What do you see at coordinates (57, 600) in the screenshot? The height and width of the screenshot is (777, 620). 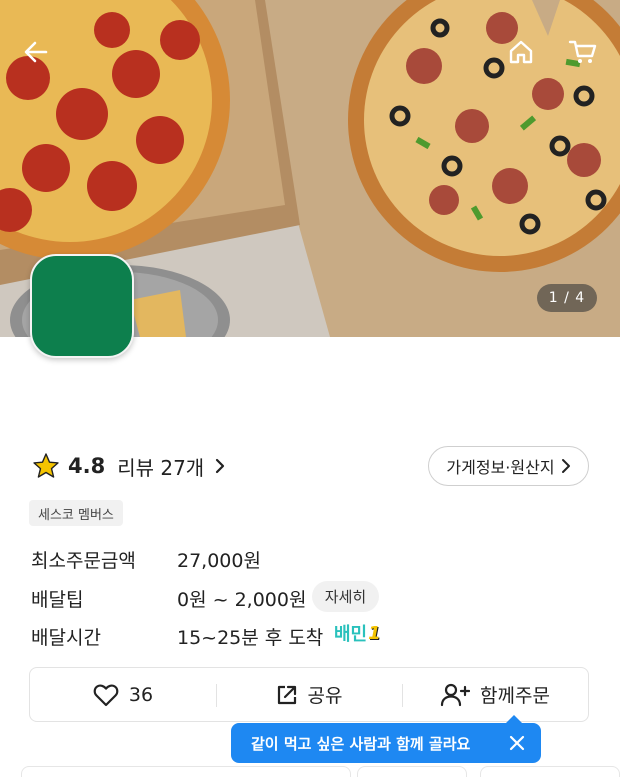 I see `delivery-tip-label: 배달팁` at bounding box center [57, 600].